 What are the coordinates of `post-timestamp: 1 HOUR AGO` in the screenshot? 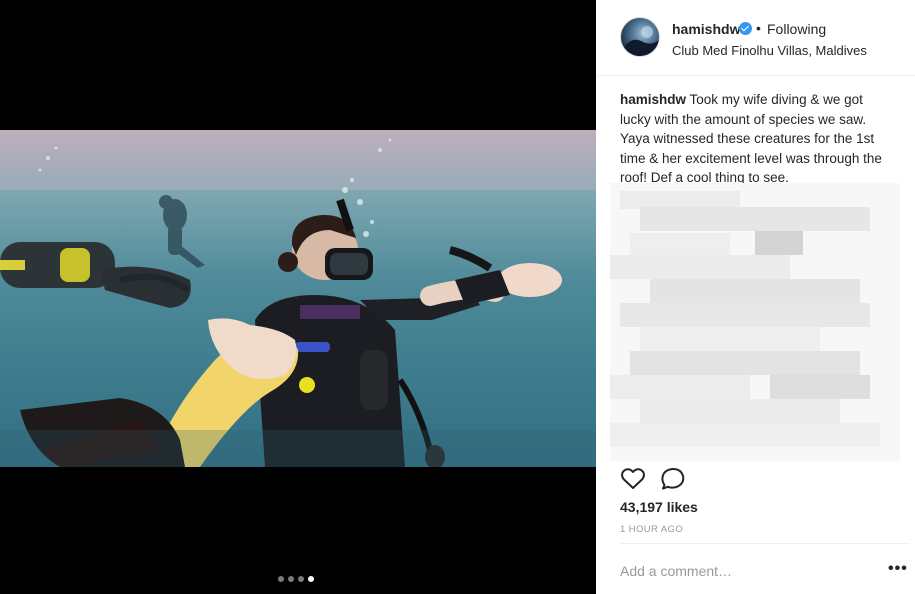 It's located at (651, 529).